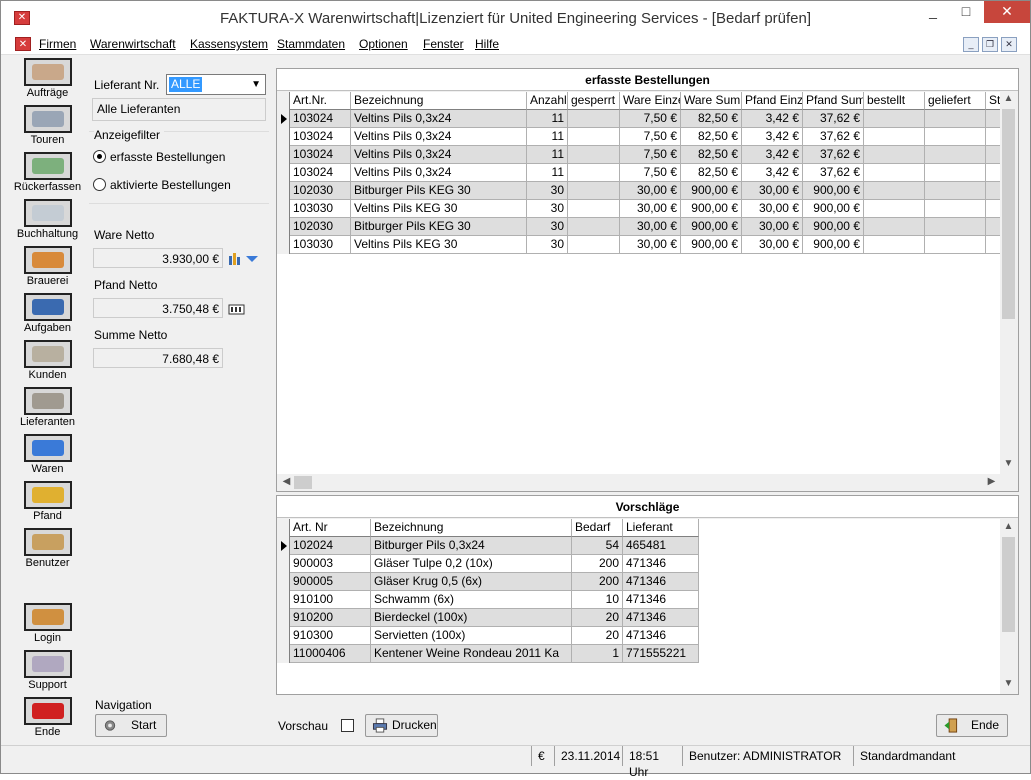 The image size is (1031, 780). I want to click on radio-activated-orders: aktivierte Bestellungen, so click(162, 185).